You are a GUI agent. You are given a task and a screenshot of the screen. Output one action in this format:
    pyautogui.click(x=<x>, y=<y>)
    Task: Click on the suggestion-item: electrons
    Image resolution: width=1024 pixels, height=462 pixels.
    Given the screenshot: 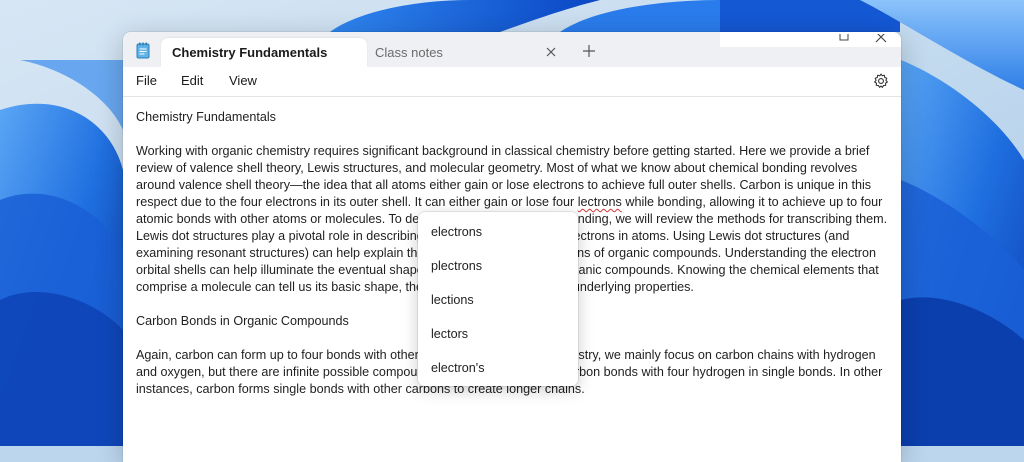 What is the action you would take?
    pyautogui.click(x=498, y=232)
    